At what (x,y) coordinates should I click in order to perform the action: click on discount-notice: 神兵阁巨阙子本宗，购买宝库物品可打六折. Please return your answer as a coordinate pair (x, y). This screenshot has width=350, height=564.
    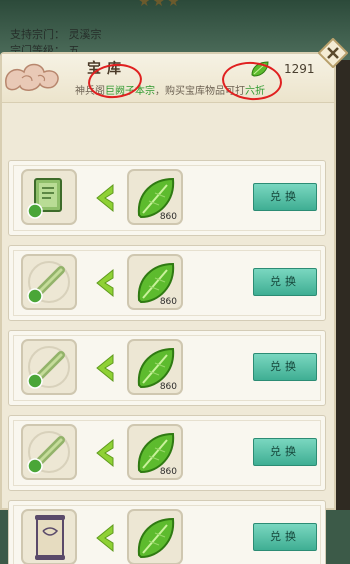
    Looking at the image, I should click on (170, 89).